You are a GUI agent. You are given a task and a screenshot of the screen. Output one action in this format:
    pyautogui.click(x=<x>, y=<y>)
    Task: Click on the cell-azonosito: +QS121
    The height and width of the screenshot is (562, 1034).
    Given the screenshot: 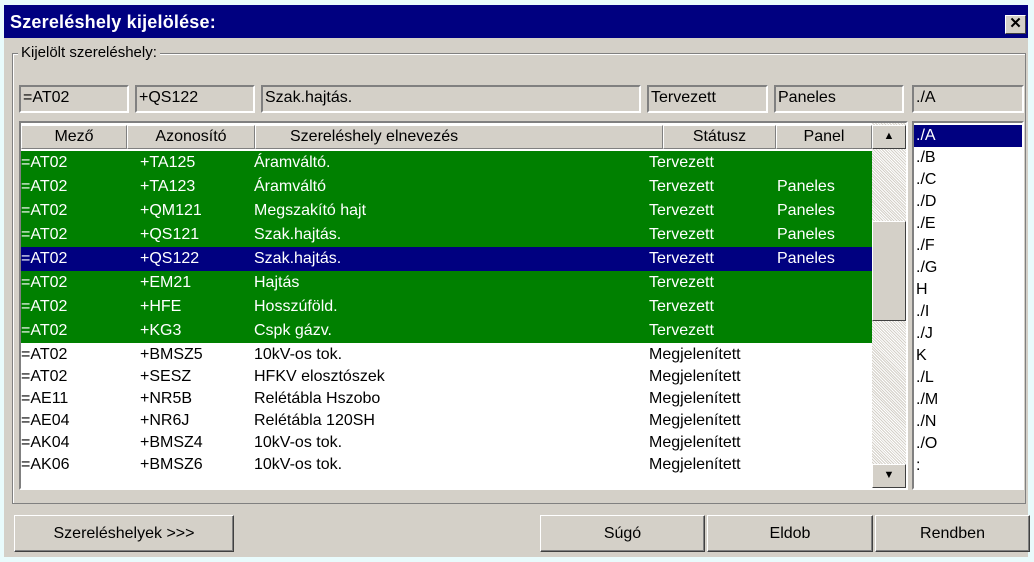 What is the action you would take?
    pyautogui.click(x=170, y=234)
    